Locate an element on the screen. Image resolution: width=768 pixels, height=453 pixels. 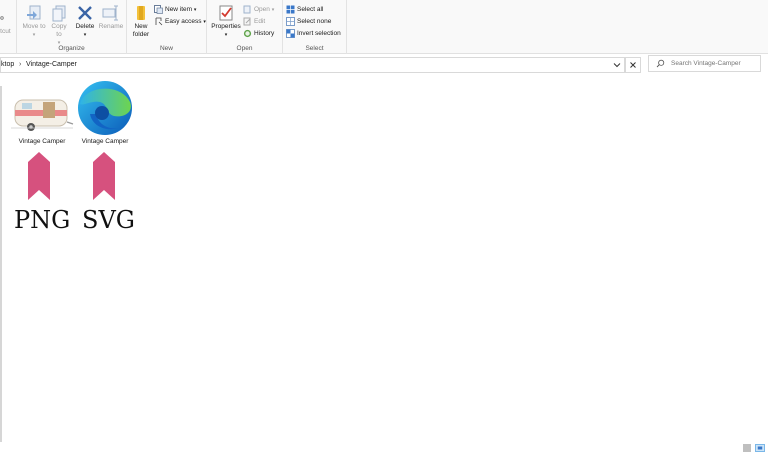
status-bar is located at coordinates (384, 447).